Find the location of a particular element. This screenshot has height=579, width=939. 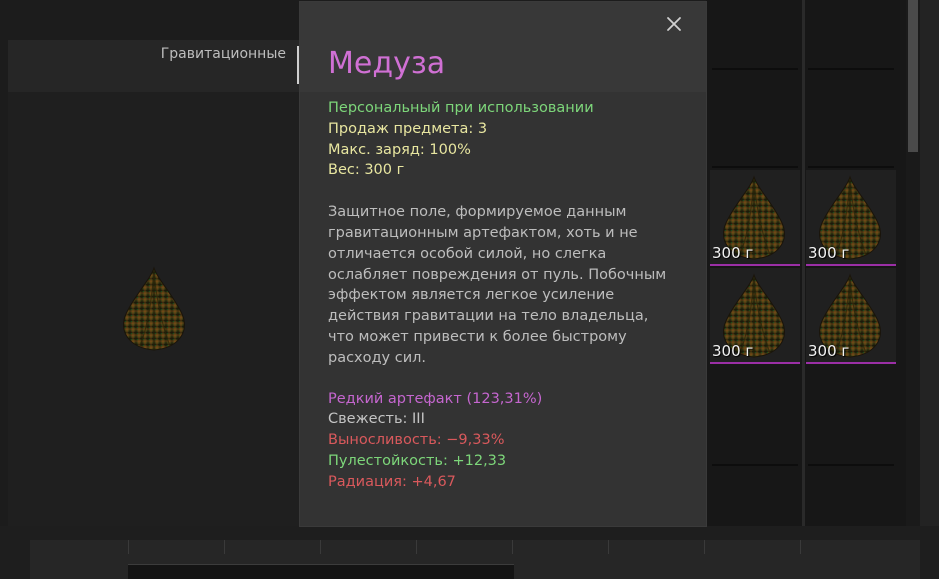

sell-count-text: Продаж предмета: 3 is located at coordinates (408, 128).